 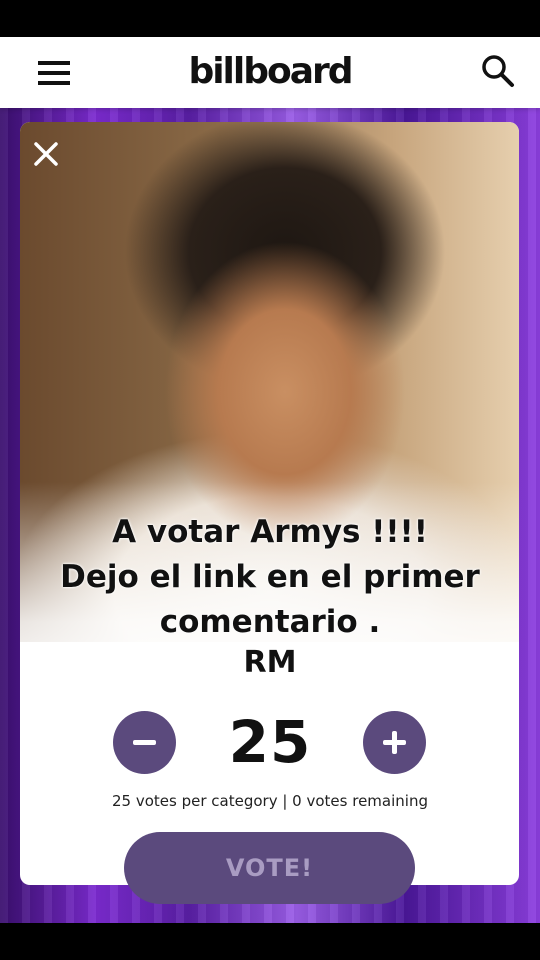 What do you see at coordinates (269, 868) in the screenshot?
I see `vote-button: VOTE!` at bounding box center [269, 868].